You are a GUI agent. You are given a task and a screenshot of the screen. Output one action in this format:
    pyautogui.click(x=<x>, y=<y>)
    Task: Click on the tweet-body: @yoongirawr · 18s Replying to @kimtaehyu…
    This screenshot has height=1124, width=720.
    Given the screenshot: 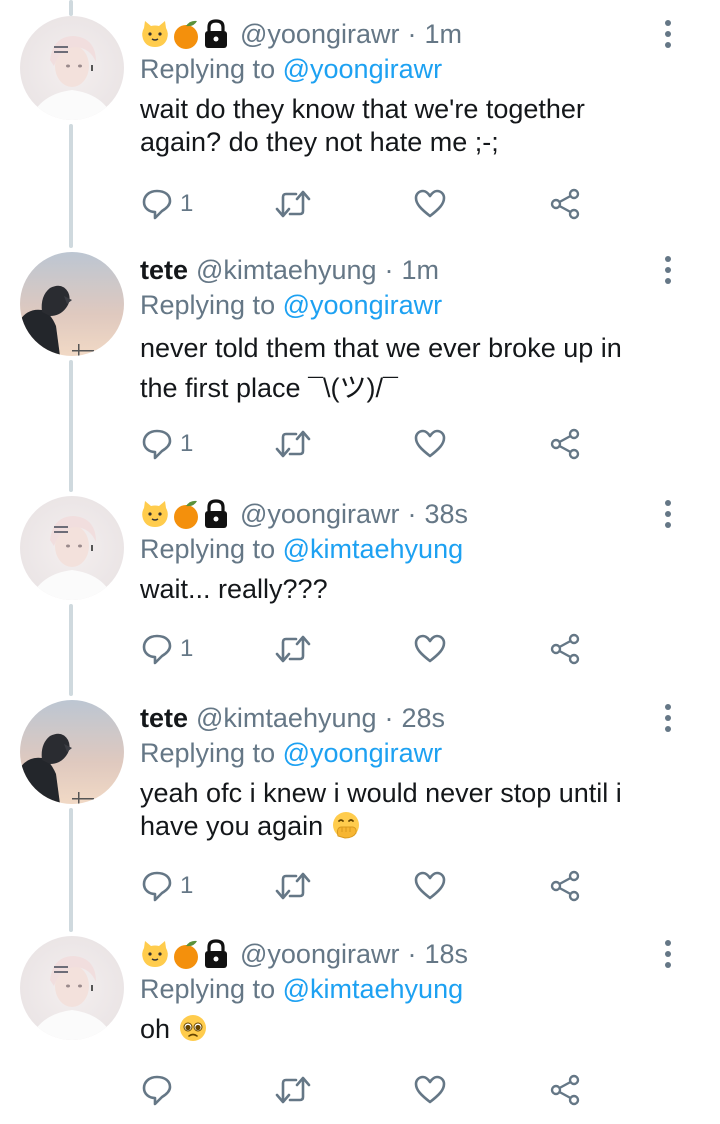 What is the action you would take?
    pyautogui.click(x=400, y=991)
    